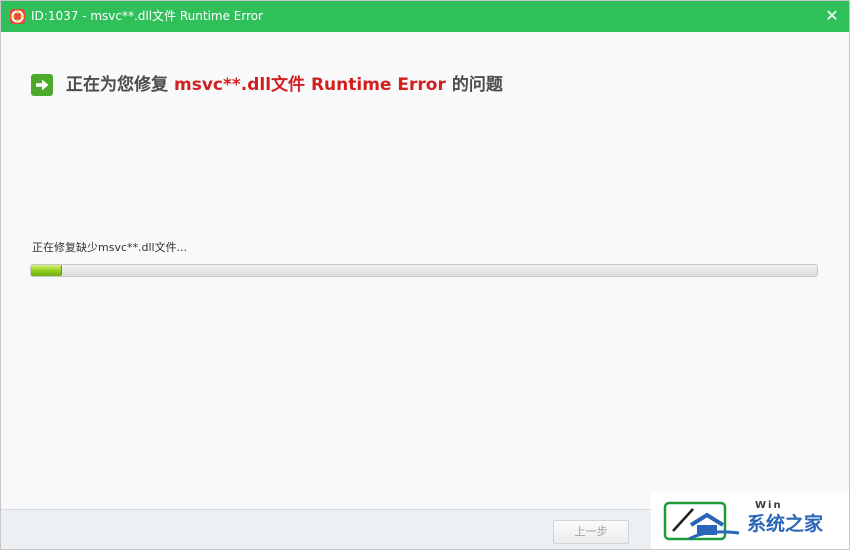  I want to click on heading-error-name: msvc**.dll文件 Runtime Error, so click(310, 85).